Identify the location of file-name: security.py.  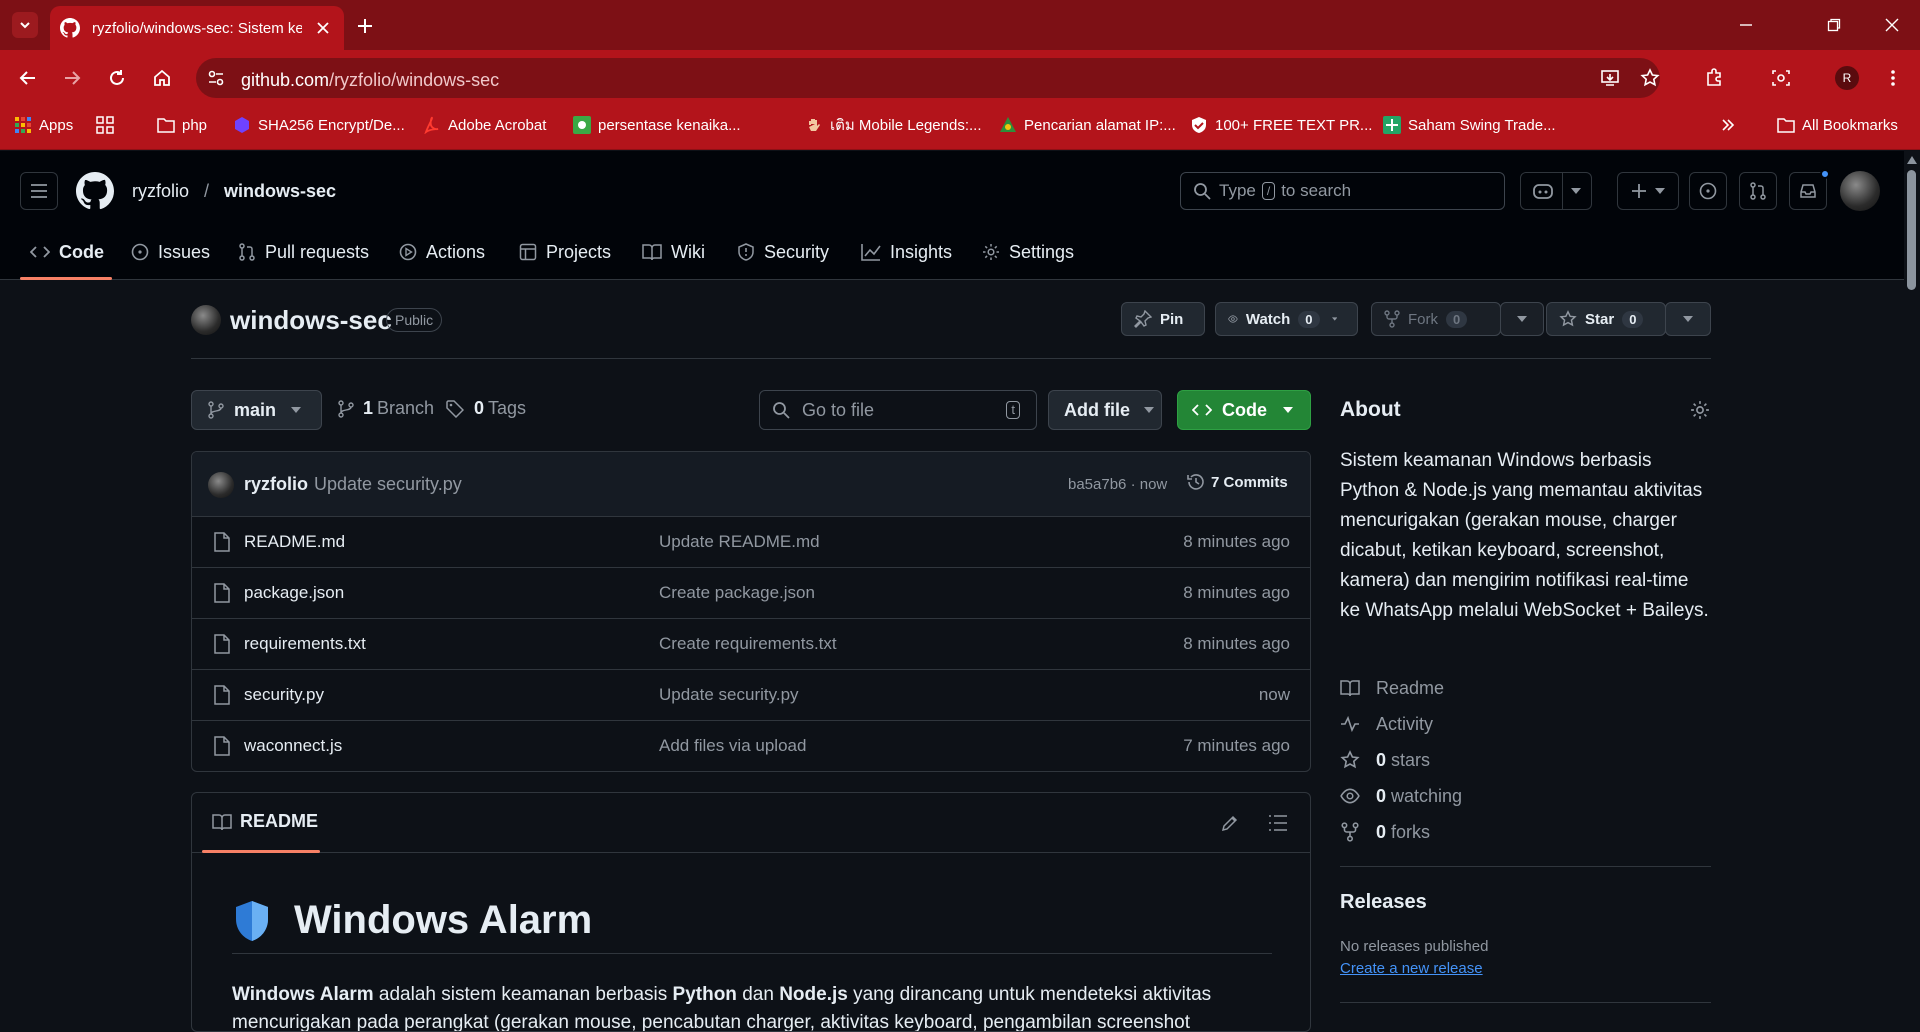
(284, 695).